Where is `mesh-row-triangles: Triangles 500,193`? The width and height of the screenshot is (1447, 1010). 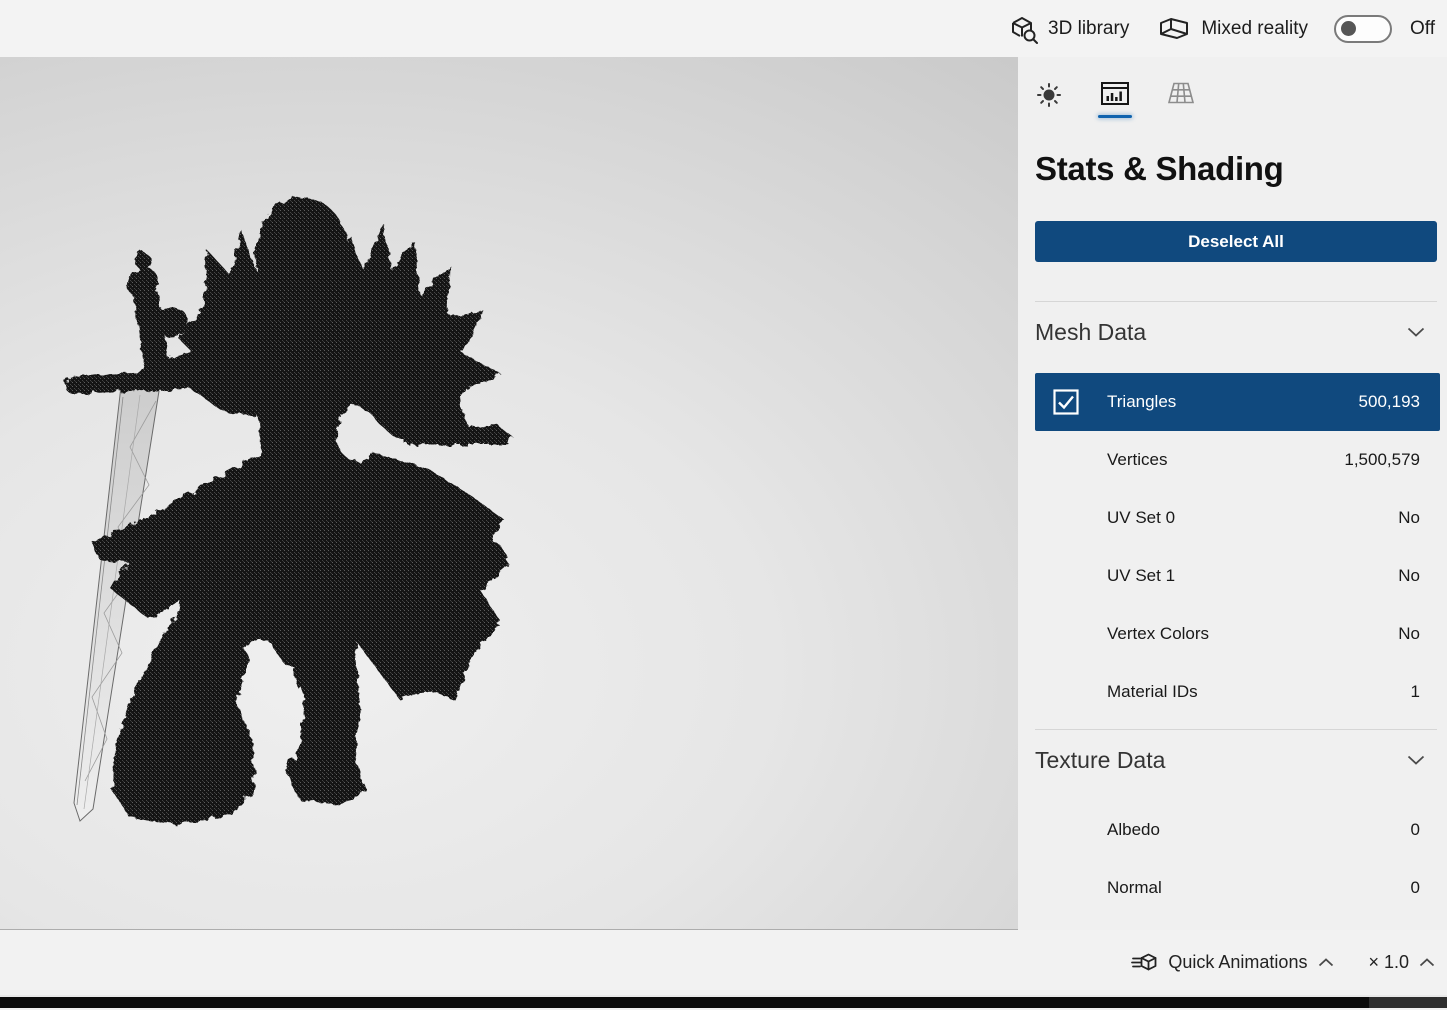 mesh-row-triangles: Triangles 500,193 is located at coordinates (1237, 402).